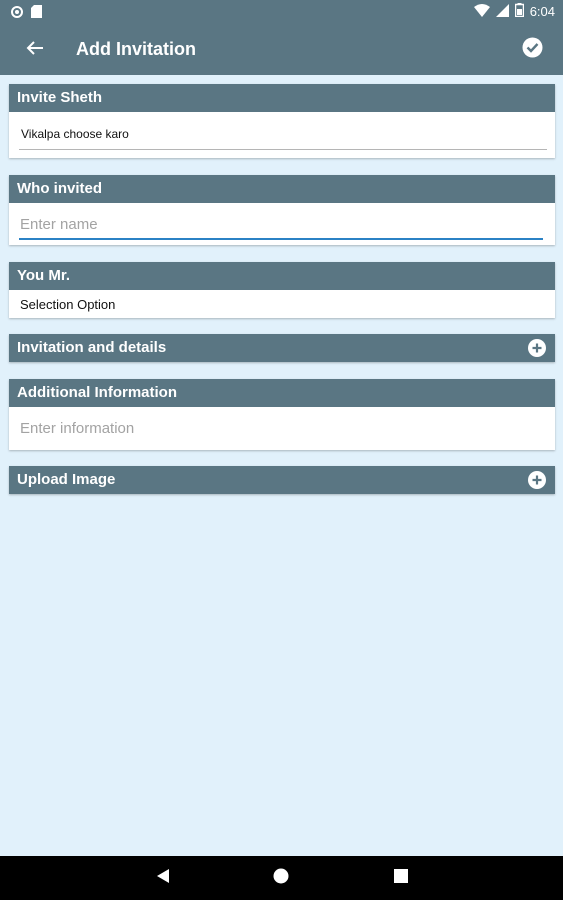  I want to click on page-title: Add Invitation, so click(136, 49).